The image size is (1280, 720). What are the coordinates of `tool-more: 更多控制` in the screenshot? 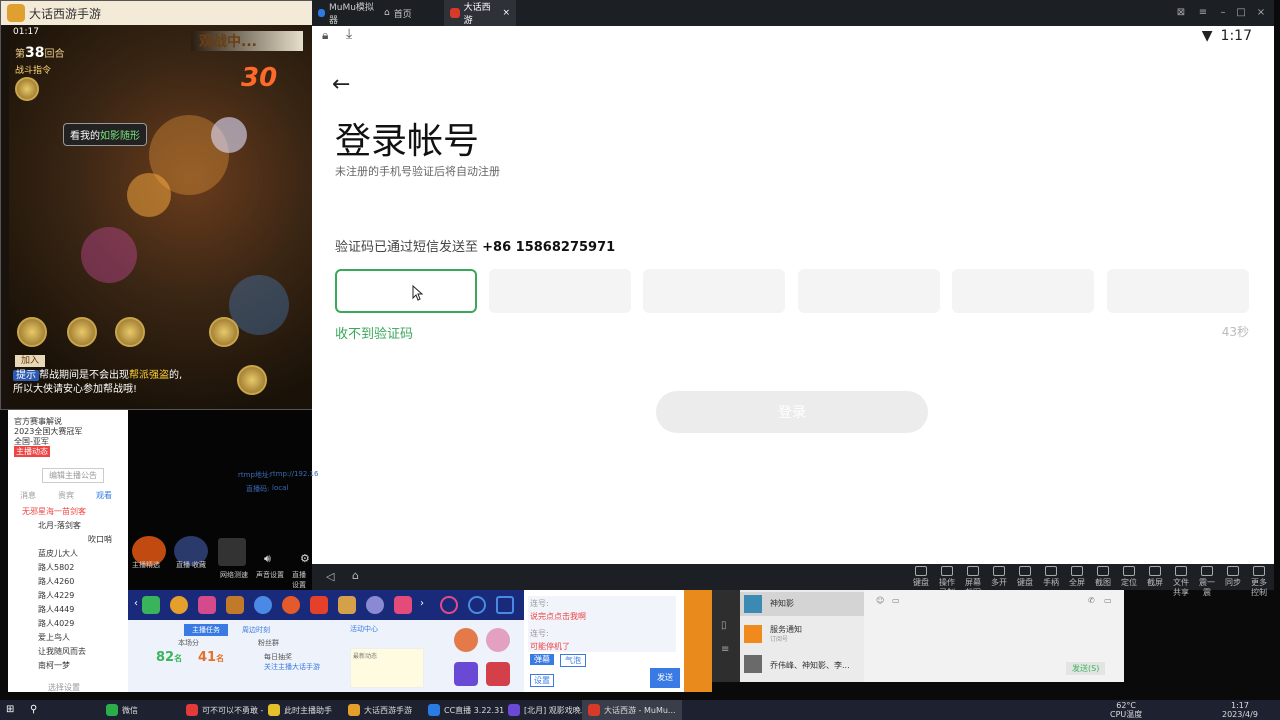 It's located at (1259, 582).